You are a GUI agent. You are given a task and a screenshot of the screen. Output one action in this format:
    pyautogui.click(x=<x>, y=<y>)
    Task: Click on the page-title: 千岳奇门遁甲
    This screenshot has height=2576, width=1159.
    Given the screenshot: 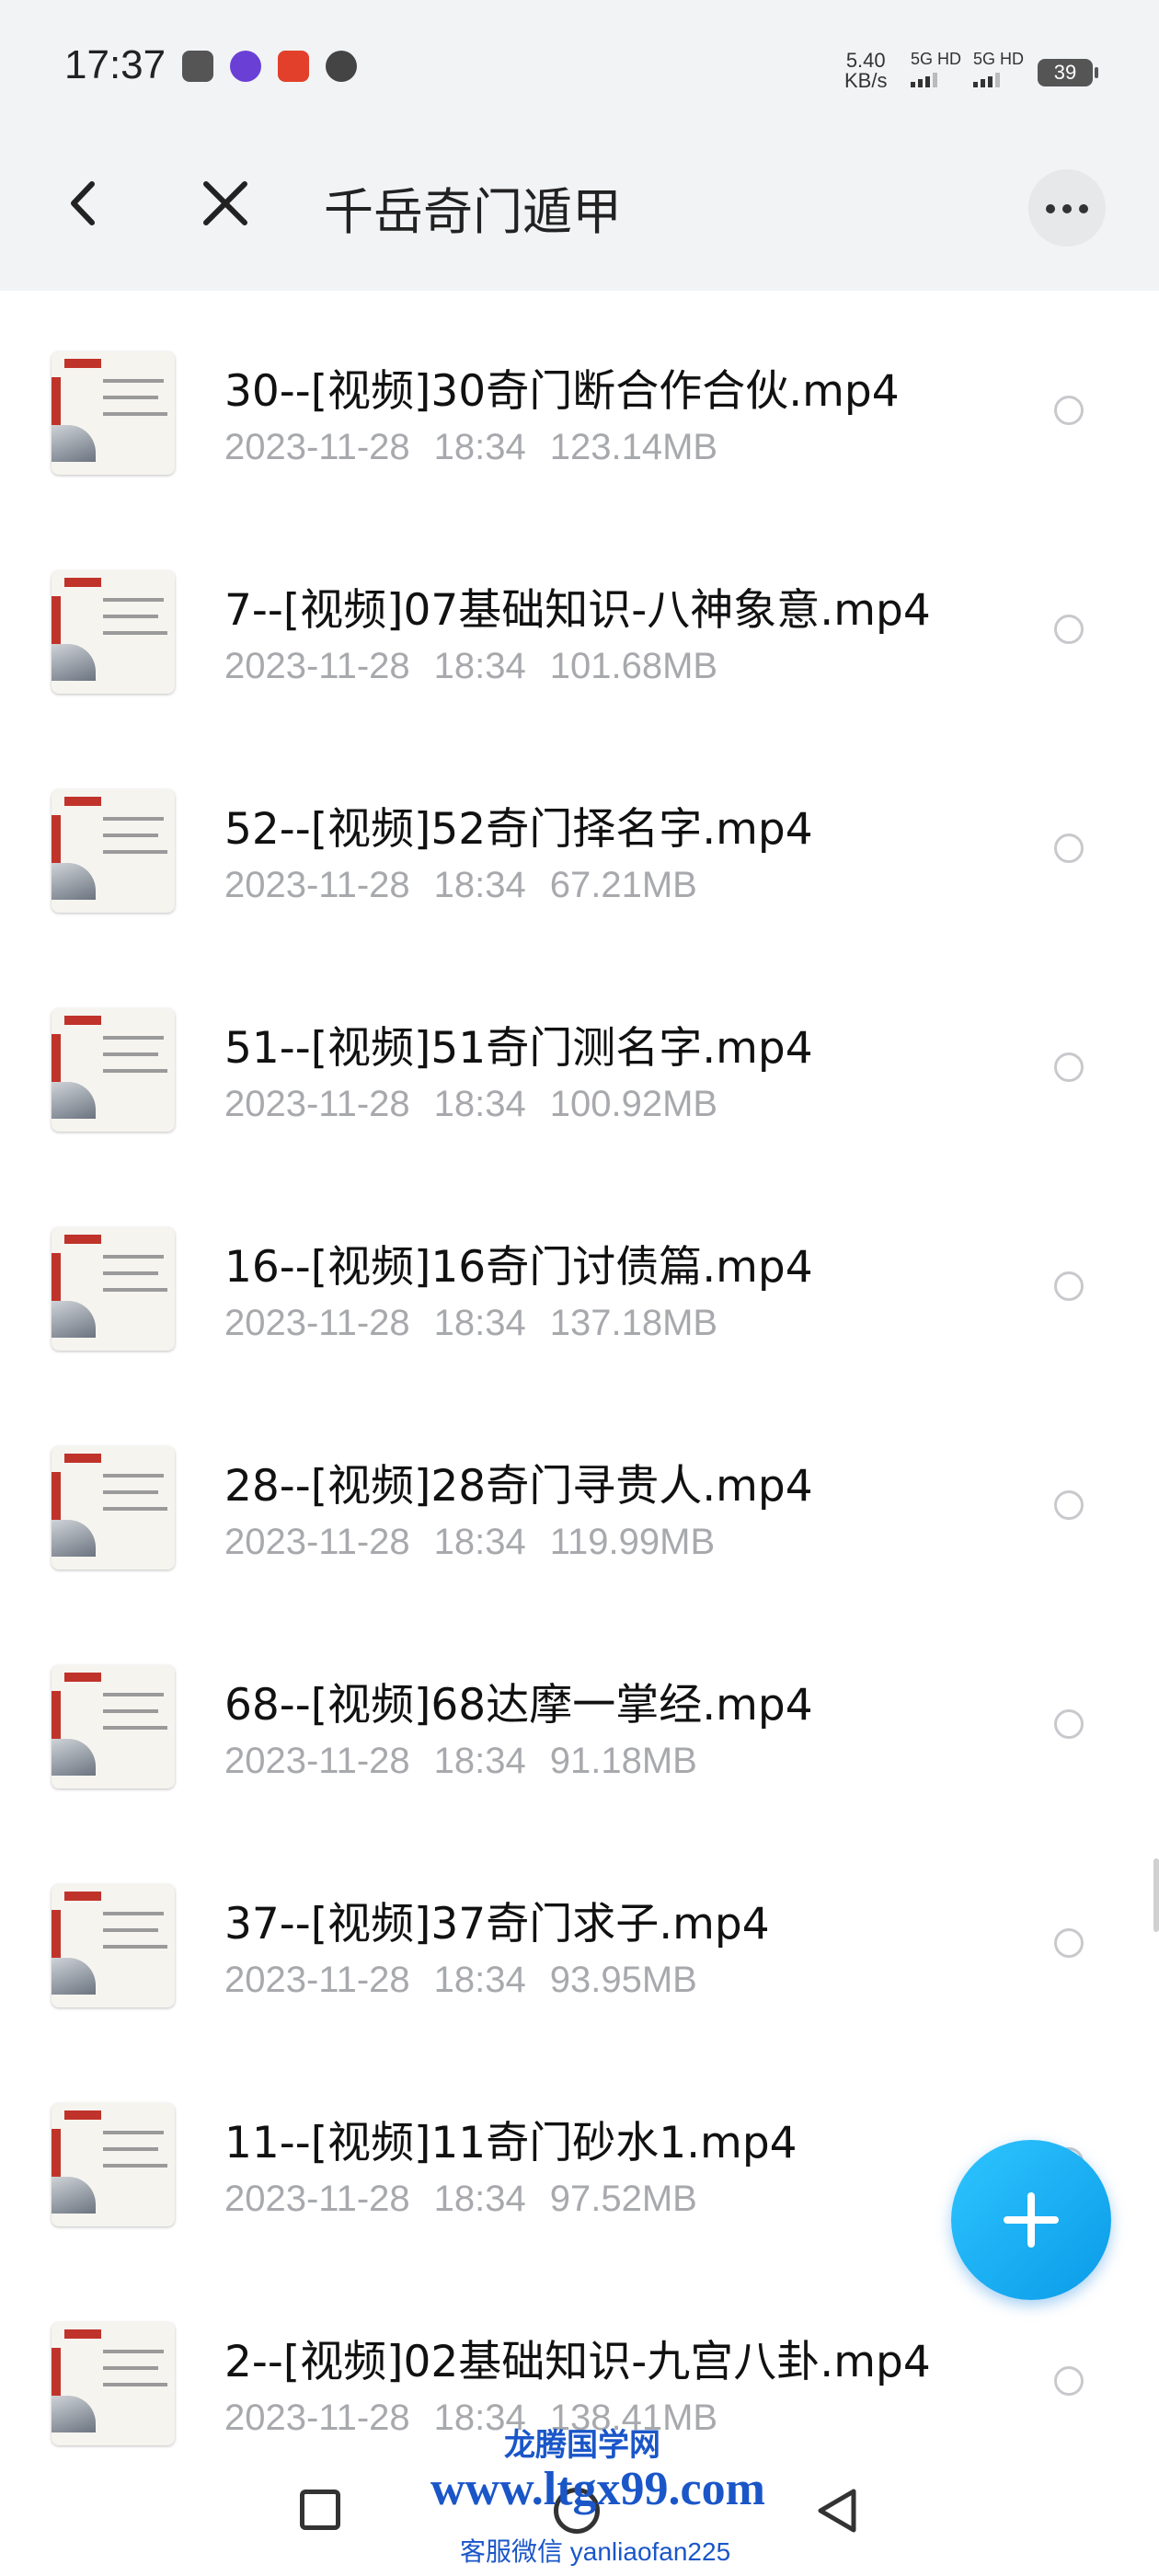 What is the action you would take?
    pyautogui.click(x=473, y=212)
    